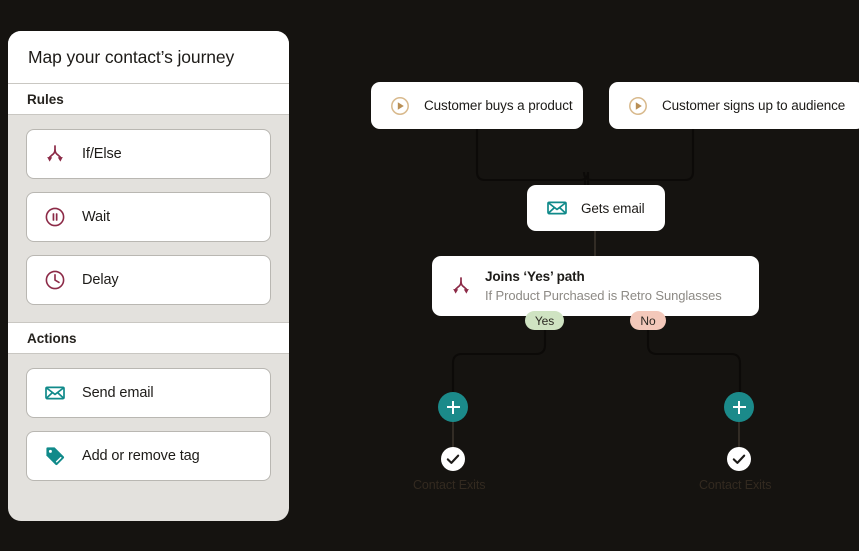 The width and height of the screenshot is (859, 551). I want to click on clock-icon, so click(55, 280).